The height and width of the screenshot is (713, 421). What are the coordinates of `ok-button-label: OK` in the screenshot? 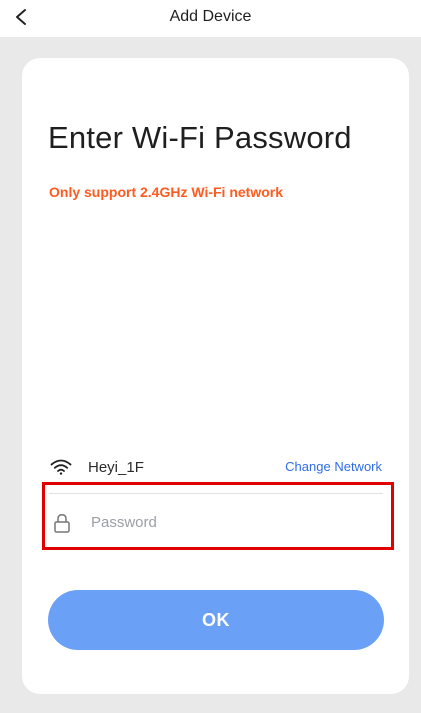 It's located at (216, 619).